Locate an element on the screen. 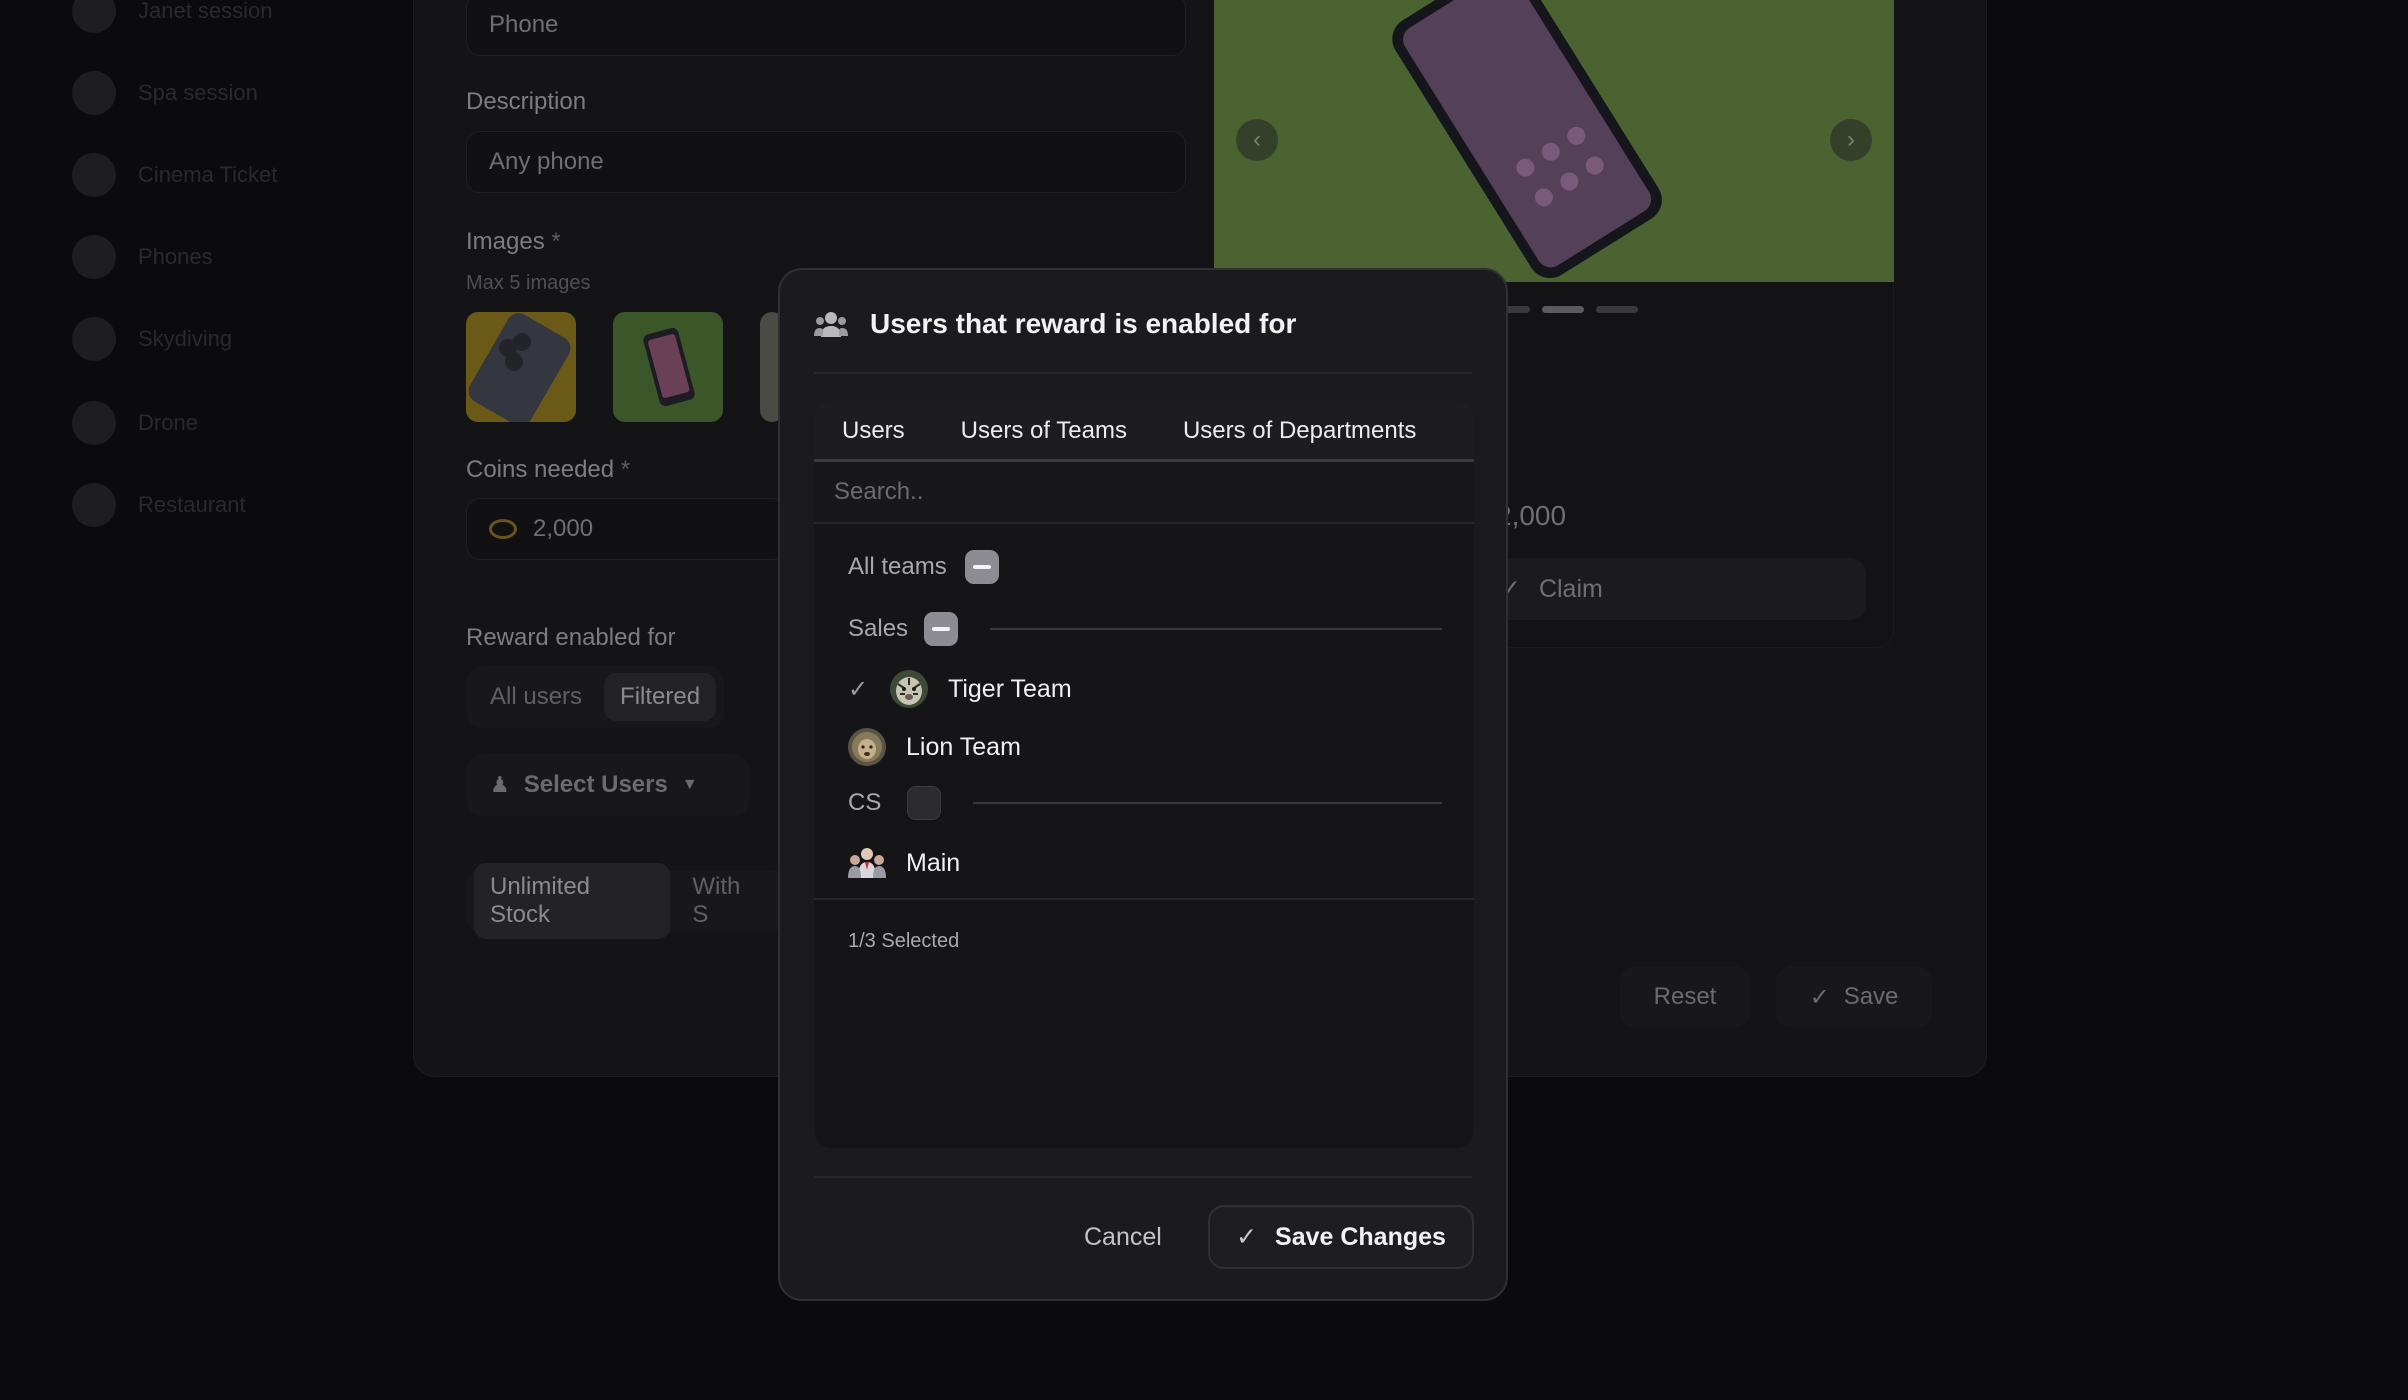  chevron-left-icon: ‹ is located at coordinates (1257, 139).